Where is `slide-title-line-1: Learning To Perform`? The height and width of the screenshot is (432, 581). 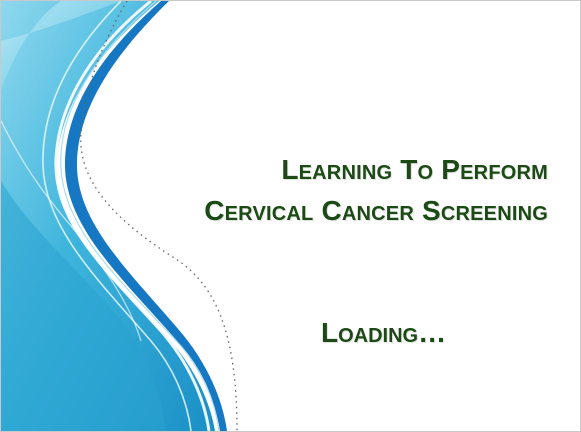 slide-title-line-1: Learning To Perform is located at coordinates (414, 169).